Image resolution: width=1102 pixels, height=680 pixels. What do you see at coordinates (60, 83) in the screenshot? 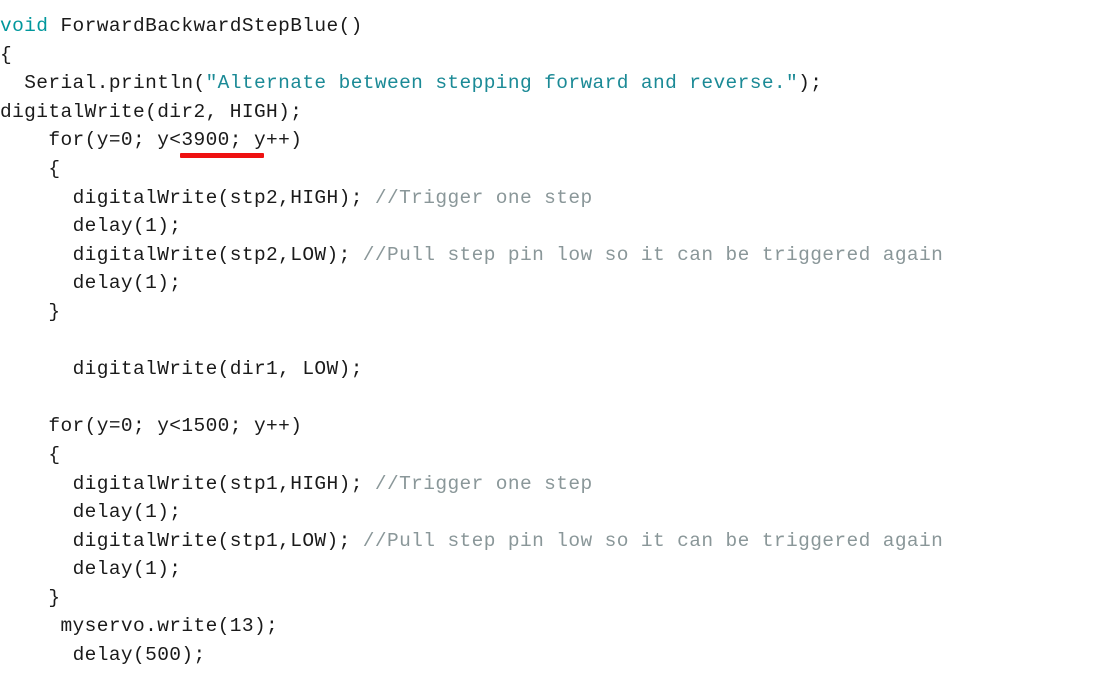
I see `code-token-library: Serial` at bounding box center [60, 83].